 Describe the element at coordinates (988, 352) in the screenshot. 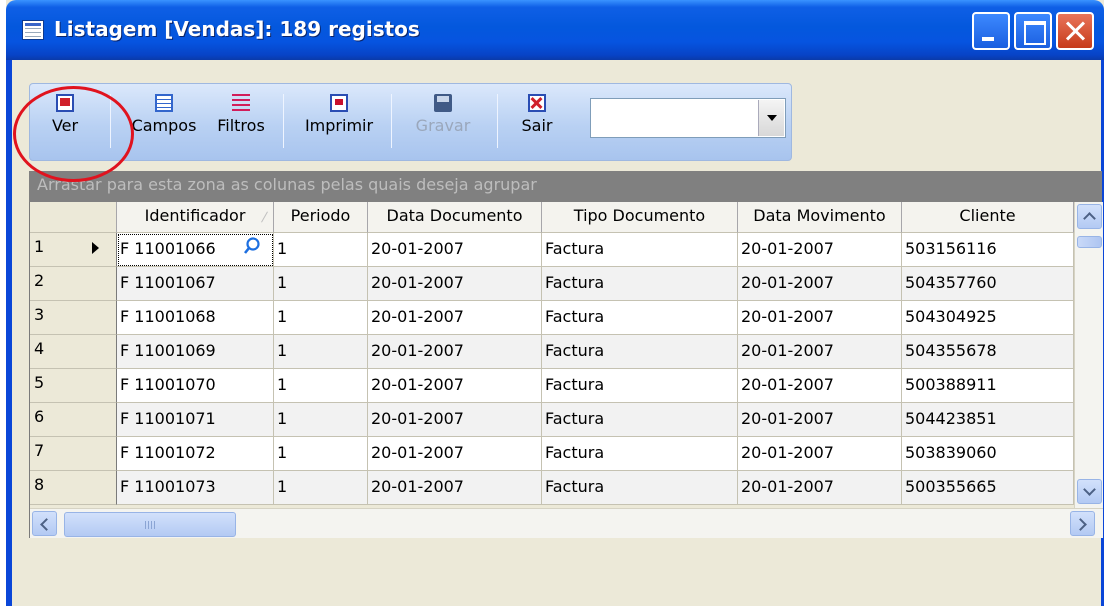

I see `cell-cliente: 504355678` at that location.